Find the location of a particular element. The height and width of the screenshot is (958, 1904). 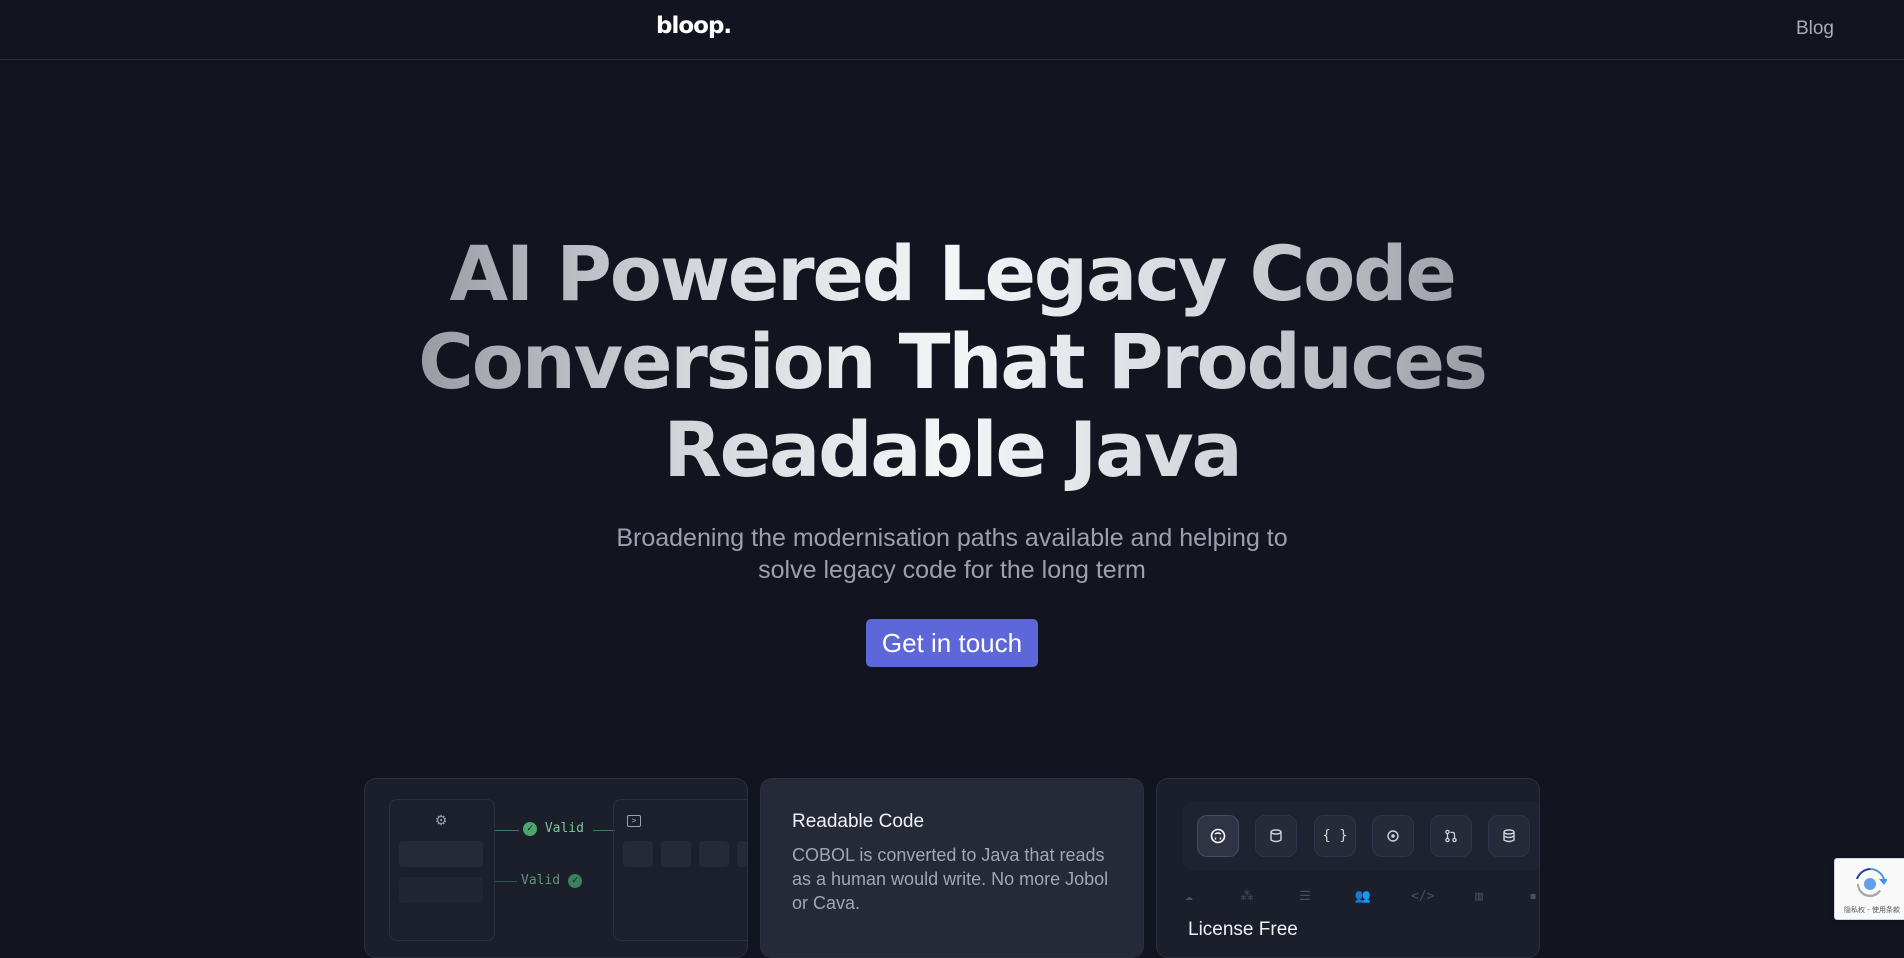

cluster-icon: ⁂ is located at coordinates (1247, 896).